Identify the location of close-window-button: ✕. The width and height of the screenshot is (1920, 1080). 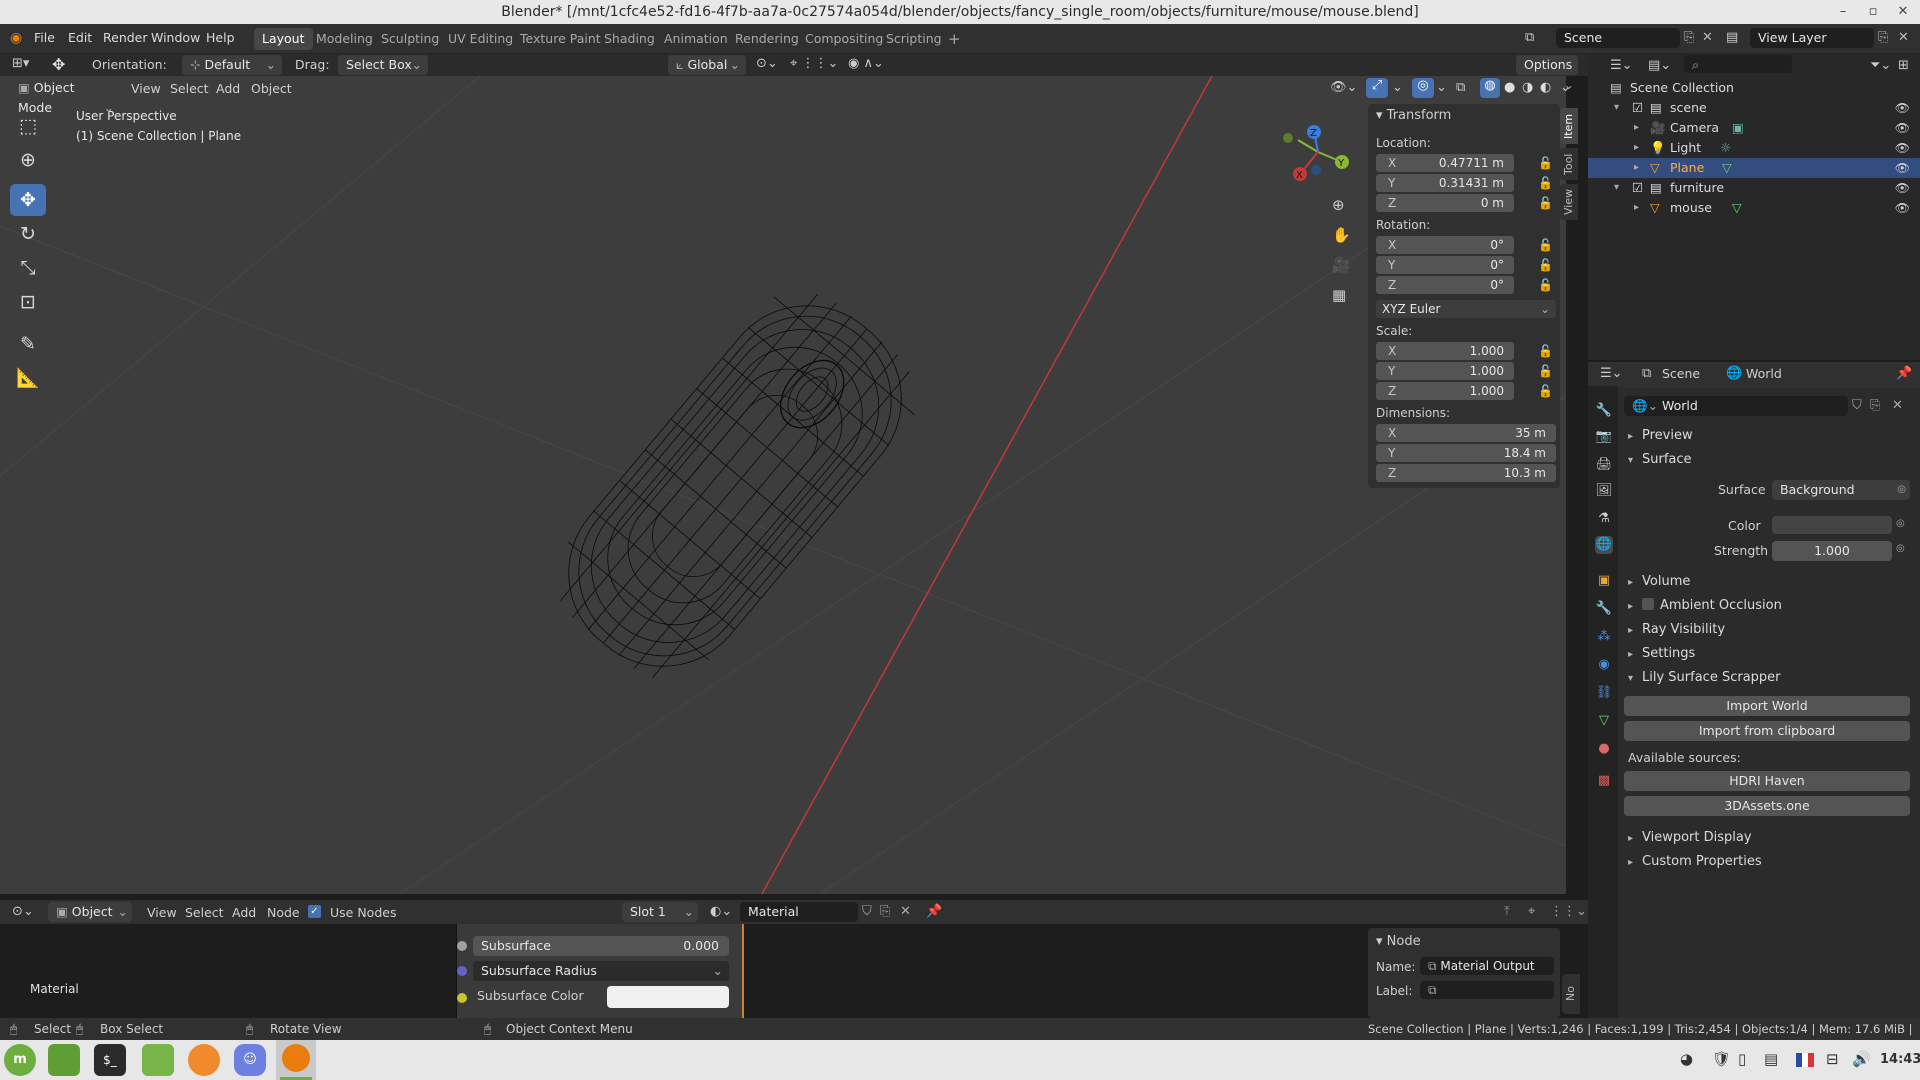
(1903, 12).